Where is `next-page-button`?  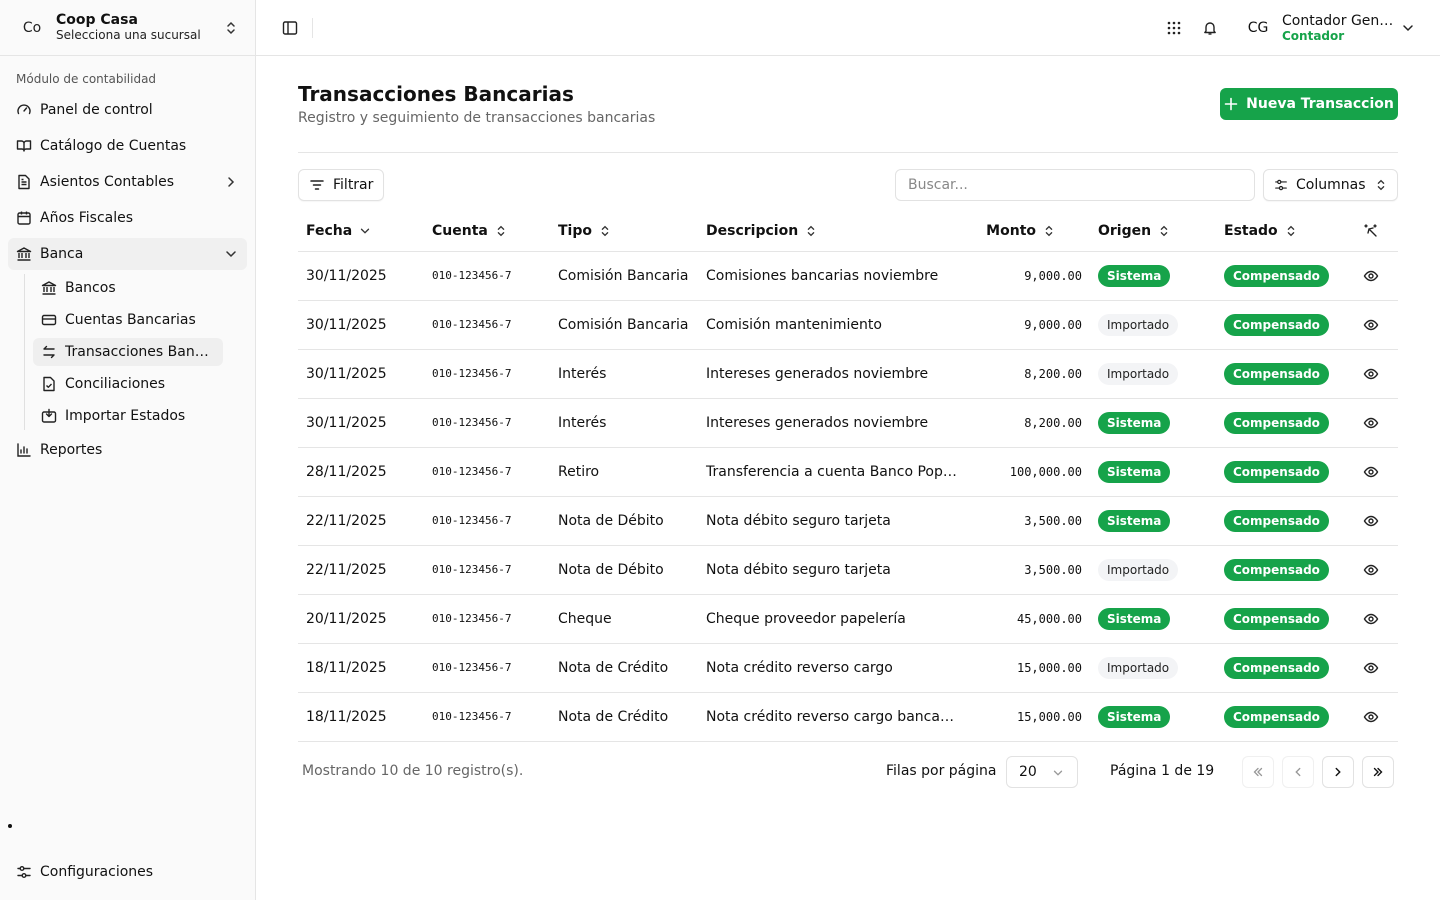 next-page-button is located at coordinates (1338, 772).